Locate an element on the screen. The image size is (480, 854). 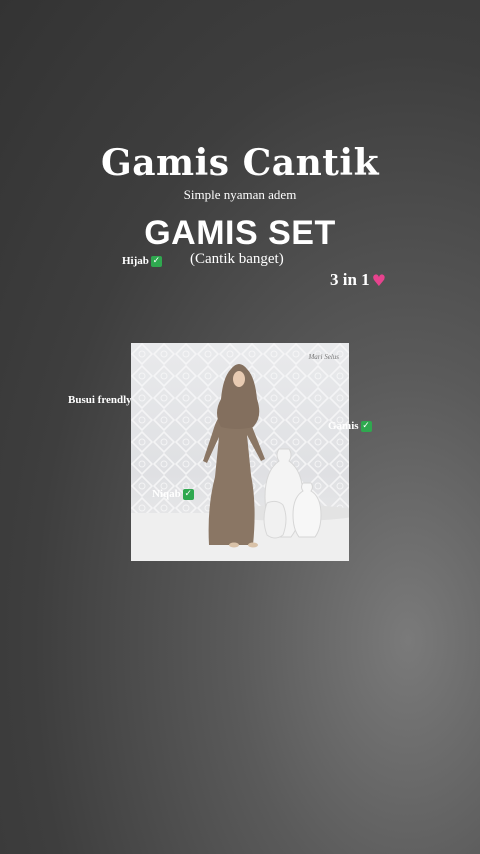
product-note: (Cantik banget) is located at coordinates (237, 259).